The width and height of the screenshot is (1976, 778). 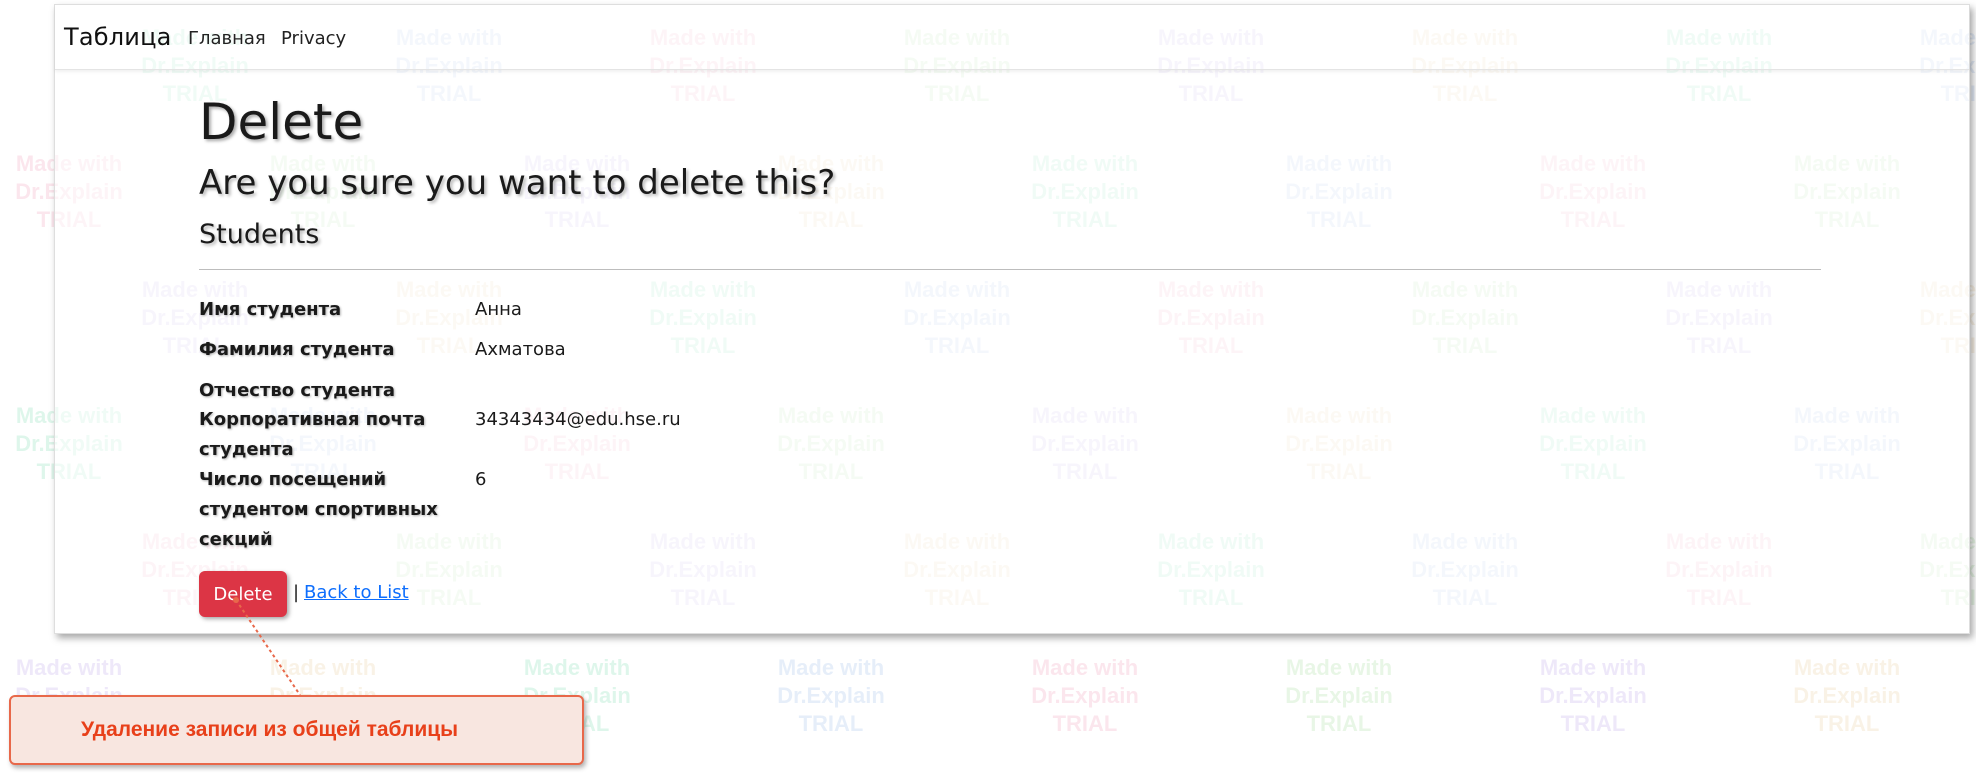 What do you see at coordinates (297, 390) in the screenshot?
I see `detail-label-patronymic: Отчество студента` at bounding box center [297, 390].